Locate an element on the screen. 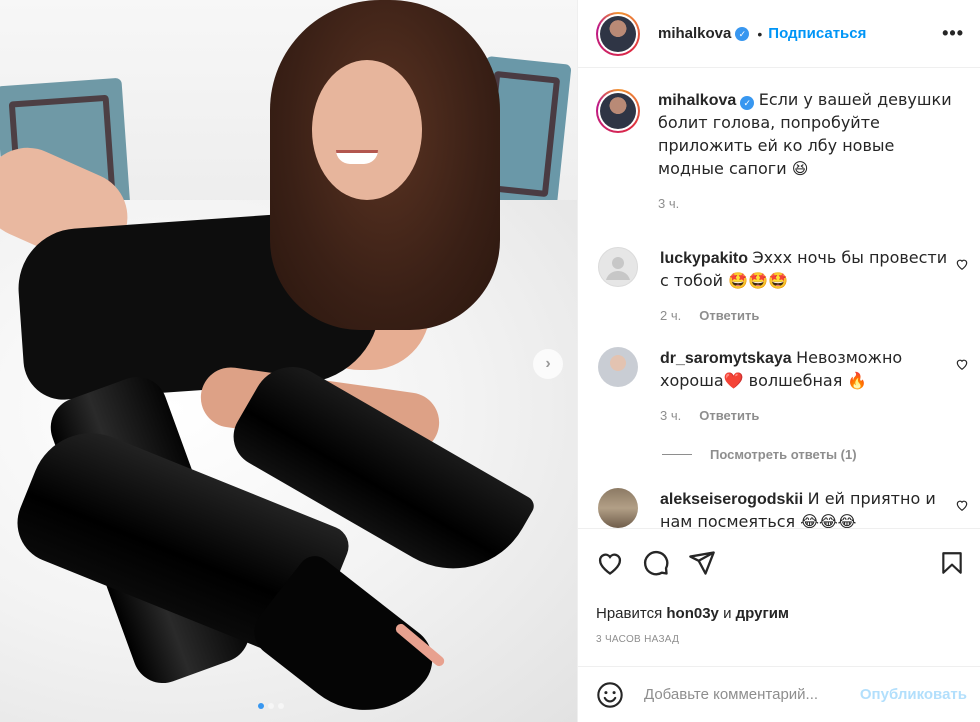 This screenshot has height=722, width=980. comment-username: dr_saromytskaya is located at coordinates (726, 358).